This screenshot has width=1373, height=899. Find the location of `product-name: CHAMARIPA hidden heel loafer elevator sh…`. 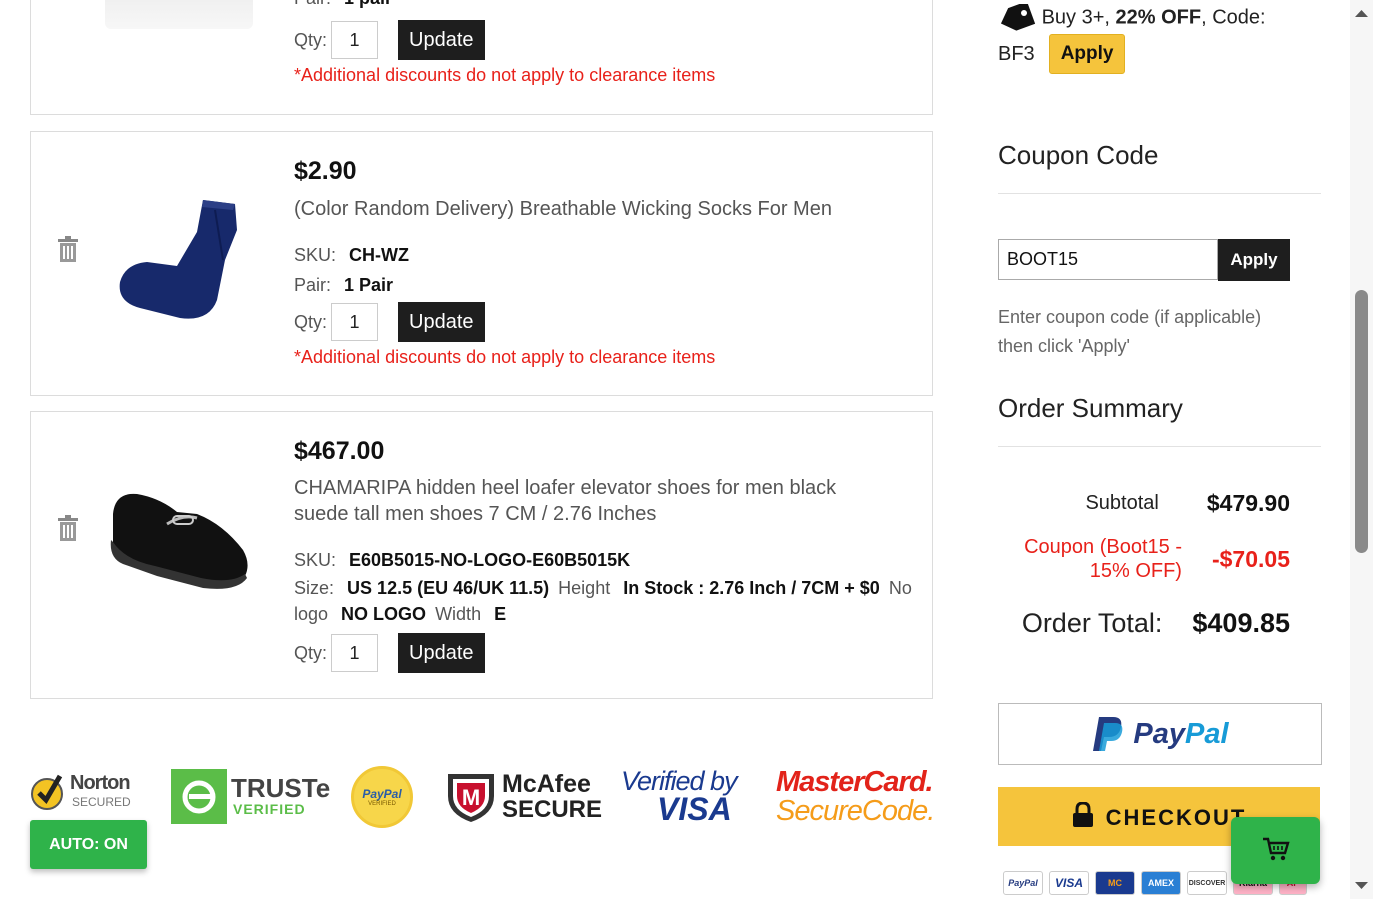

product-name: CHAMARIPA hidden heel loafer elevator sh… is located at coordinates (589, 501).